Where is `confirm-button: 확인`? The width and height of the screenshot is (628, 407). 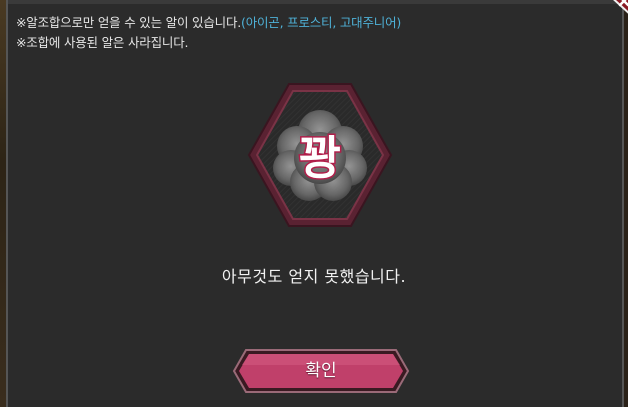 confirm-button: 확인 is located at coordinates (321, 371).